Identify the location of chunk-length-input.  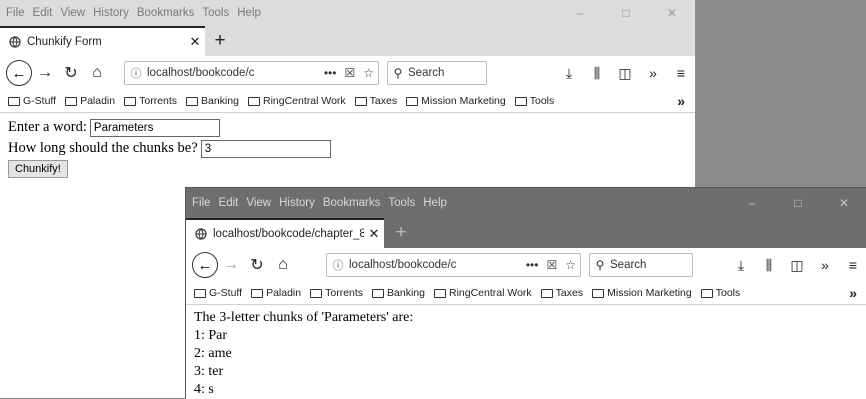
(265, 148).